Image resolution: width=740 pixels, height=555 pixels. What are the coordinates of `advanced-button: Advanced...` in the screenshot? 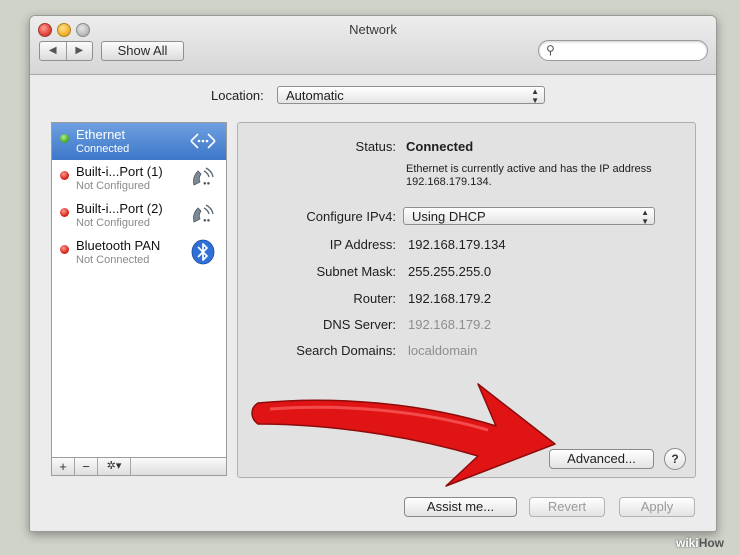 It's located at (601, 459).